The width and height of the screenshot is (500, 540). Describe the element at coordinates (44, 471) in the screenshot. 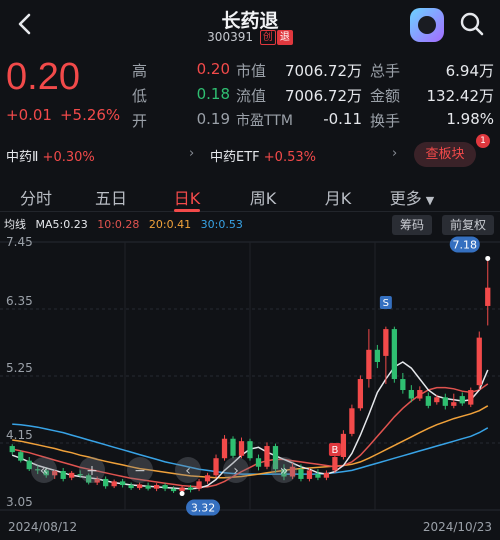

I see `rewind-icon-glyph: «` at that location.